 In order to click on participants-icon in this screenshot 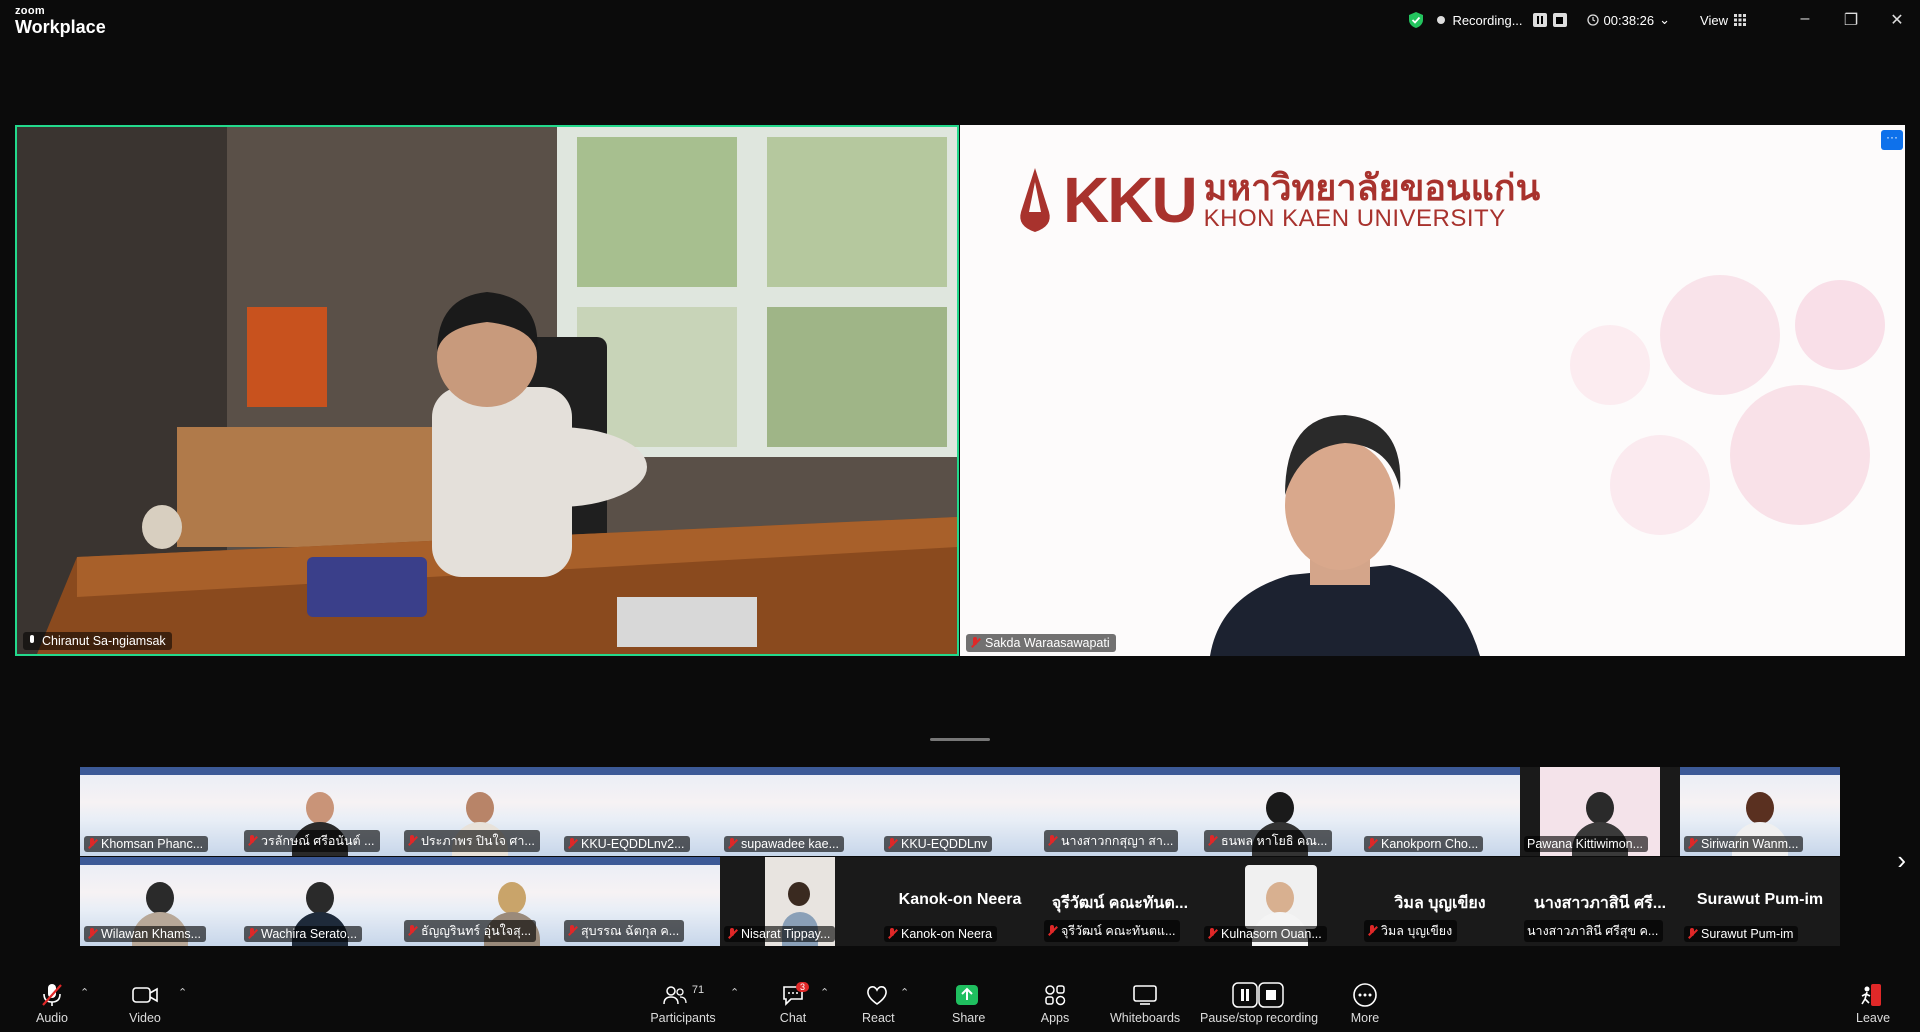, I will do `click(675, 995)`.